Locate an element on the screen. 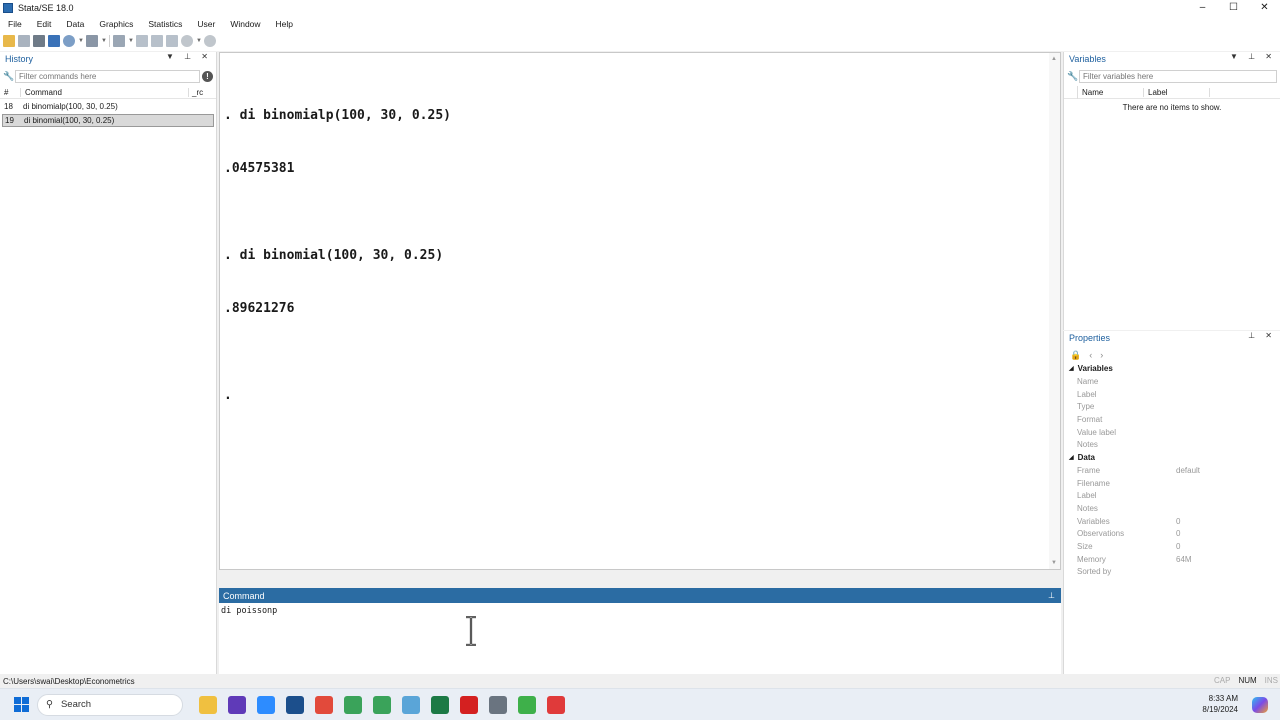 This screenshot has width=1280, height=720. property-row-filename: Filename is located at coordinates (1172, 483).